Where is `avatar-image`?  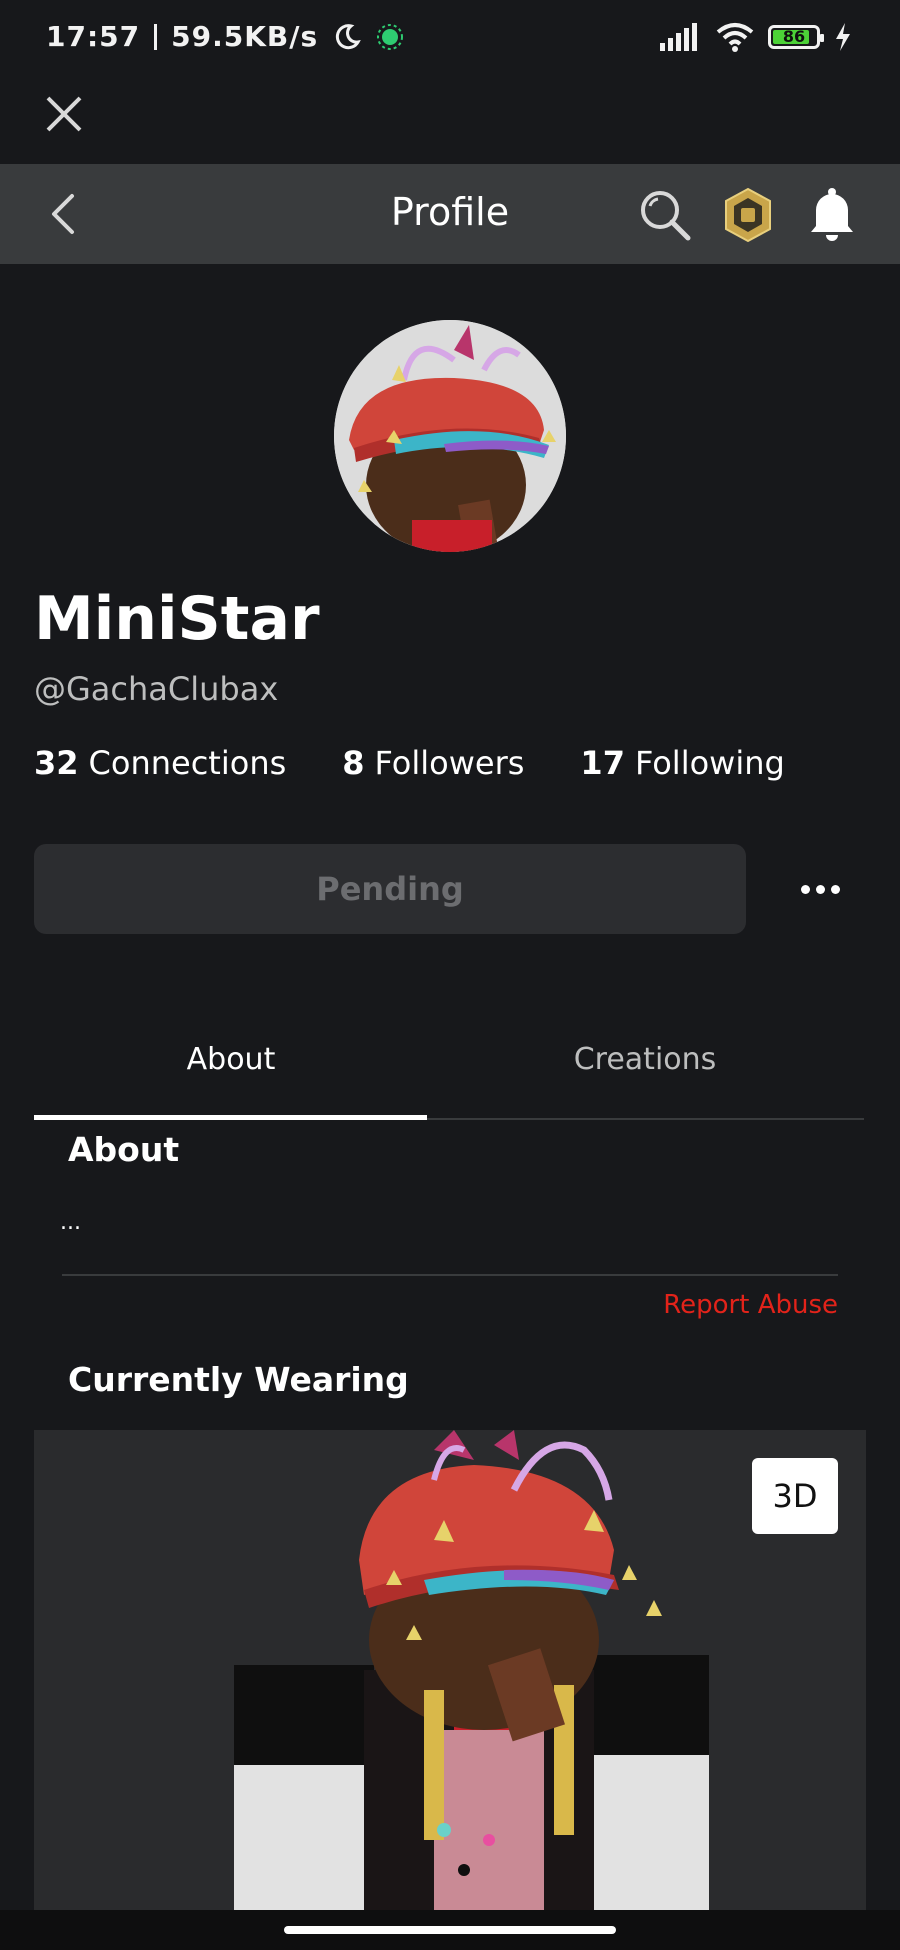 avatar-image is located at coordinates (450, 436).